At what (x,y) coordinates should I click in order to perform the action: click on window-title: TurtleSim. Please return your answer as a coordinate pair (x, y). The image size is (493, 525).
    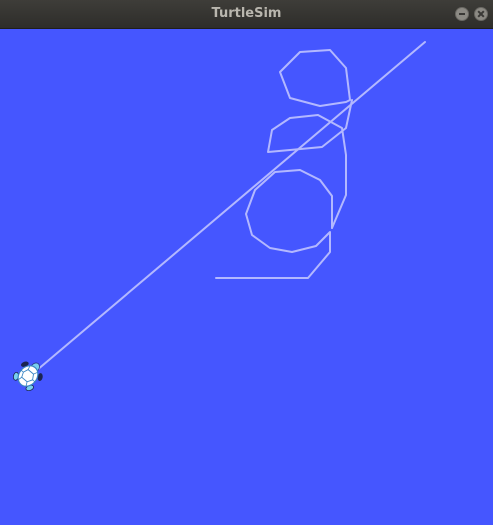
    Looking at the image, I should click on (246, 13).